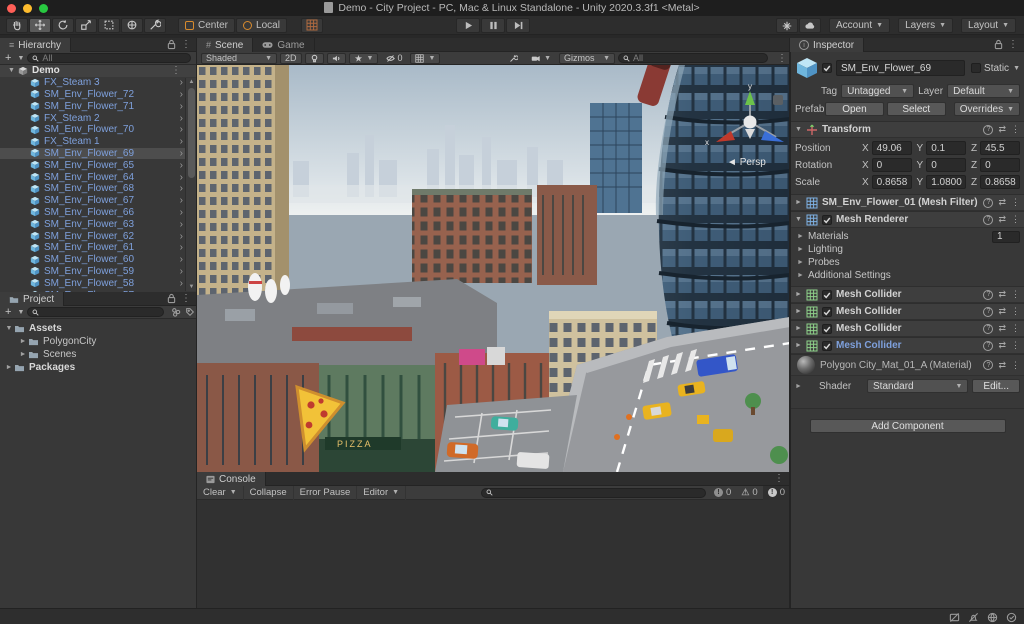 The width and height of the screenshot is (1024, 624). Describe the element at coordinates (973, 617) in the screenshot. I see `notifications-muted-icon` at that location.